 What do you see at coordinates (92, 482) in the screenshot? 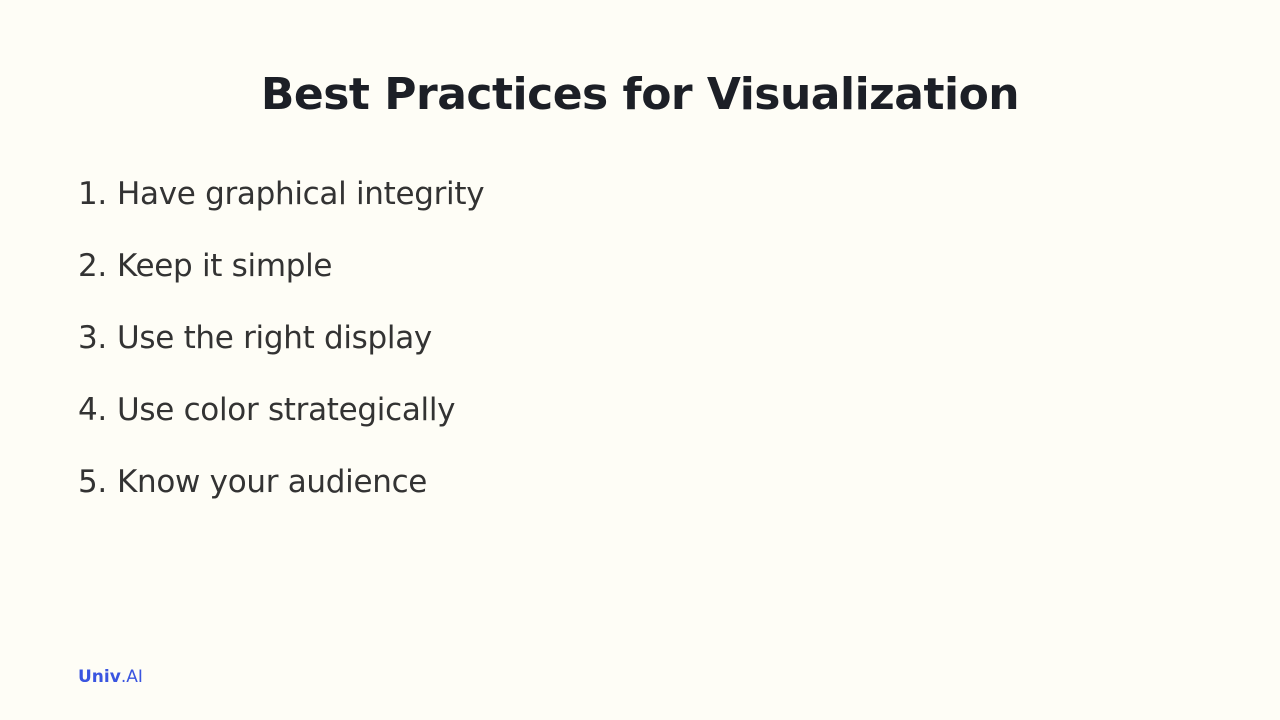
I see `list-item-number: 5.` at bounding box center [92, 482].